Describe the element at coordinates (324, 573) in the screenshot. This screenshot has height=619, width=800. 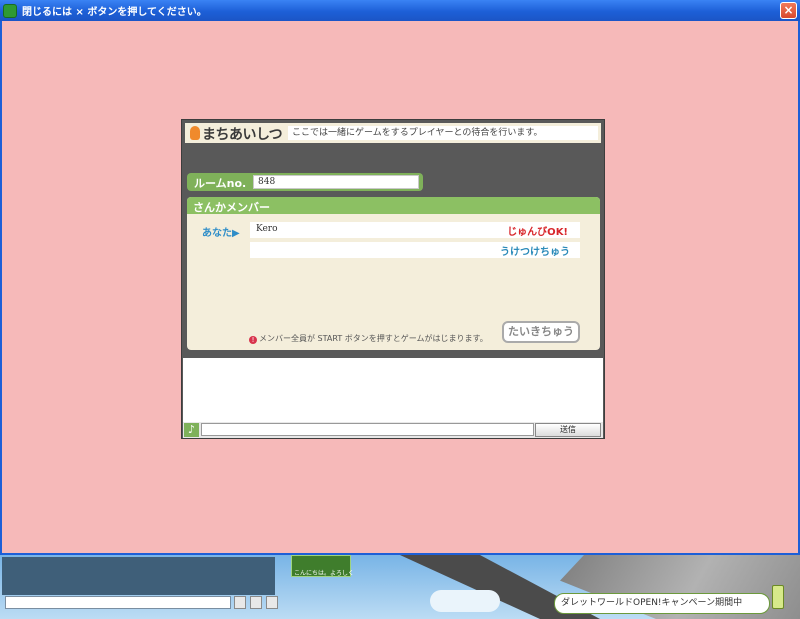
I see `greeting-card-text: こんにちは。よろしく` at that location.